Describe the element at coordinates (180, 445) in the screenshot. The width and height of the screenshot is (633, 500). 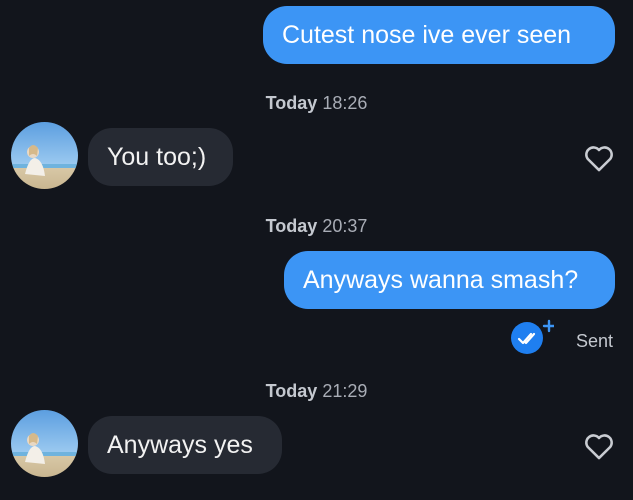
I see `message-text: Anyways yes` at that location.